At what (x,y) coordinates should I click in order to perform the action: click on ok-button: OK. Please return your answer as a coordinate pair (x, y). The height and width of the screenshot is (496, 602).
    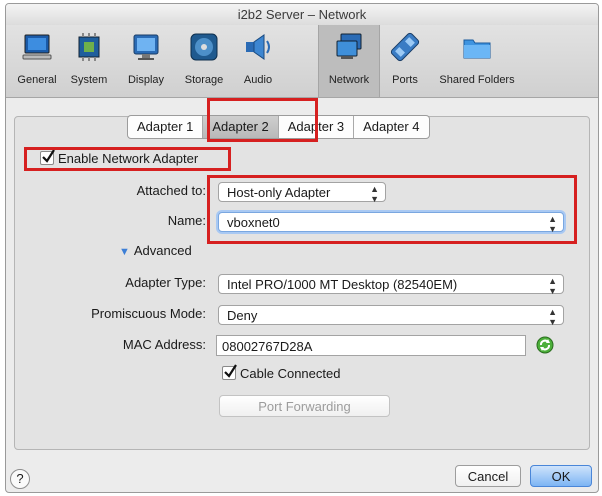
    Looking at the image, I should click on (561, 476).